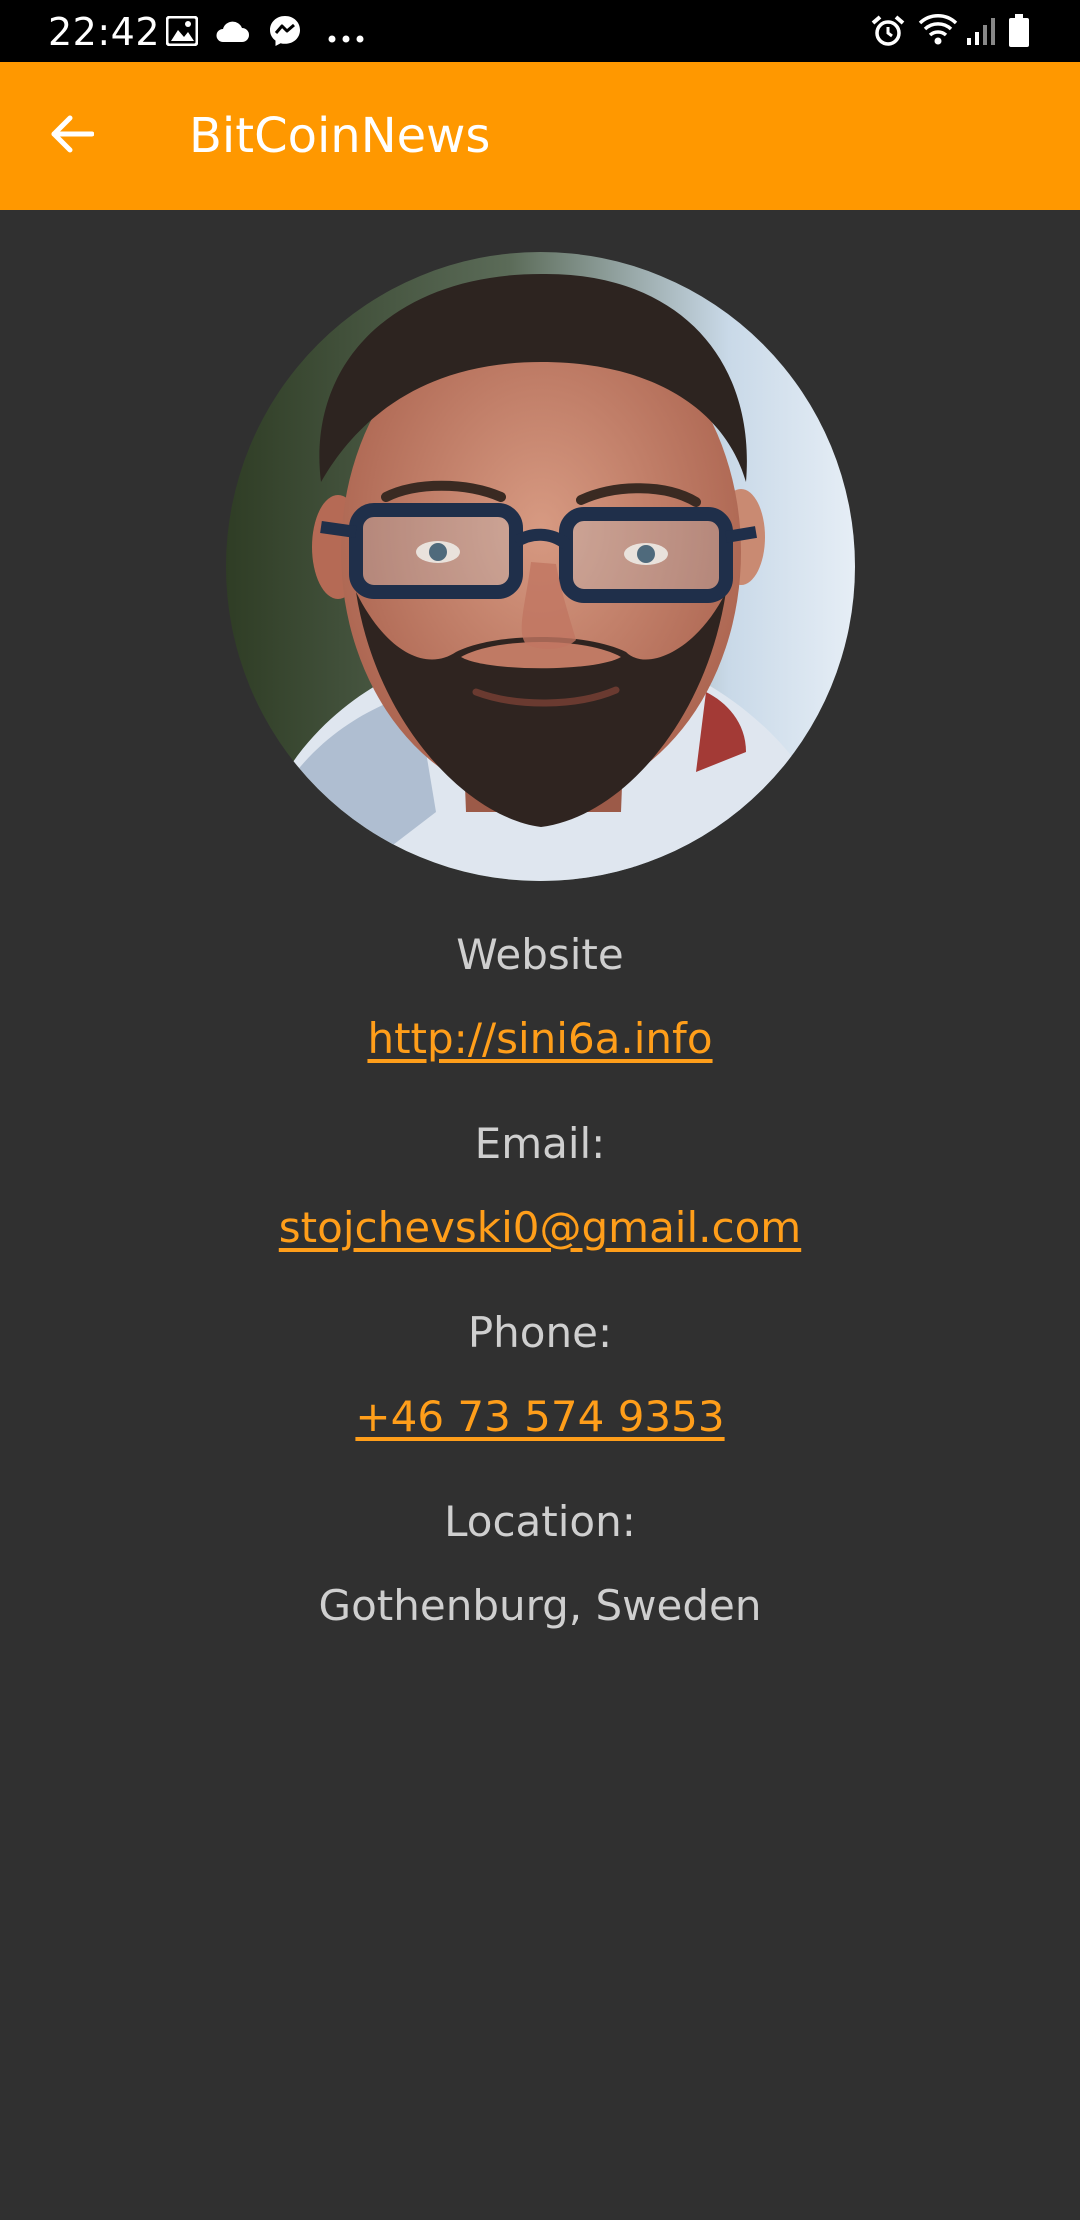  I want to click on location-label: Location:, so click(540, 1521).